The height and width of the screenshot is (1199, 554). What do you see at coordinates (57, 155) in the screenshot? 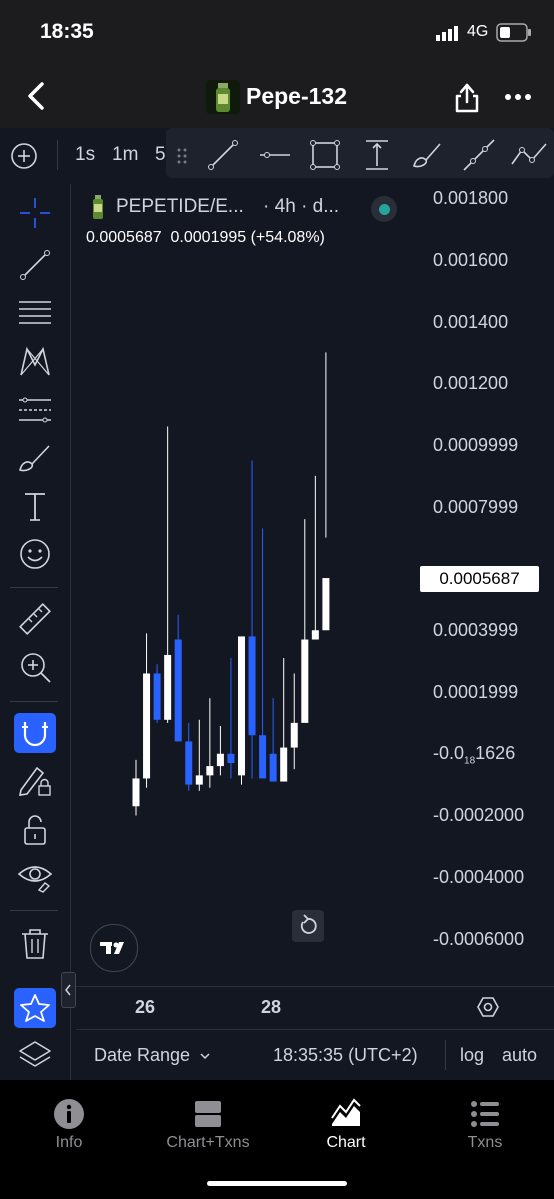
I see `toolbar-divider` at bounding box center [57, 155].